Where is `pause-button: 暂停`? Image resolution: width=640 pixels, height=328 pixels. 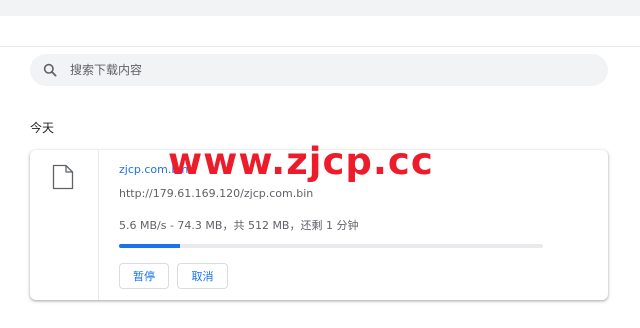 pause-button: 暂停 is located at coordinates (144, 276).